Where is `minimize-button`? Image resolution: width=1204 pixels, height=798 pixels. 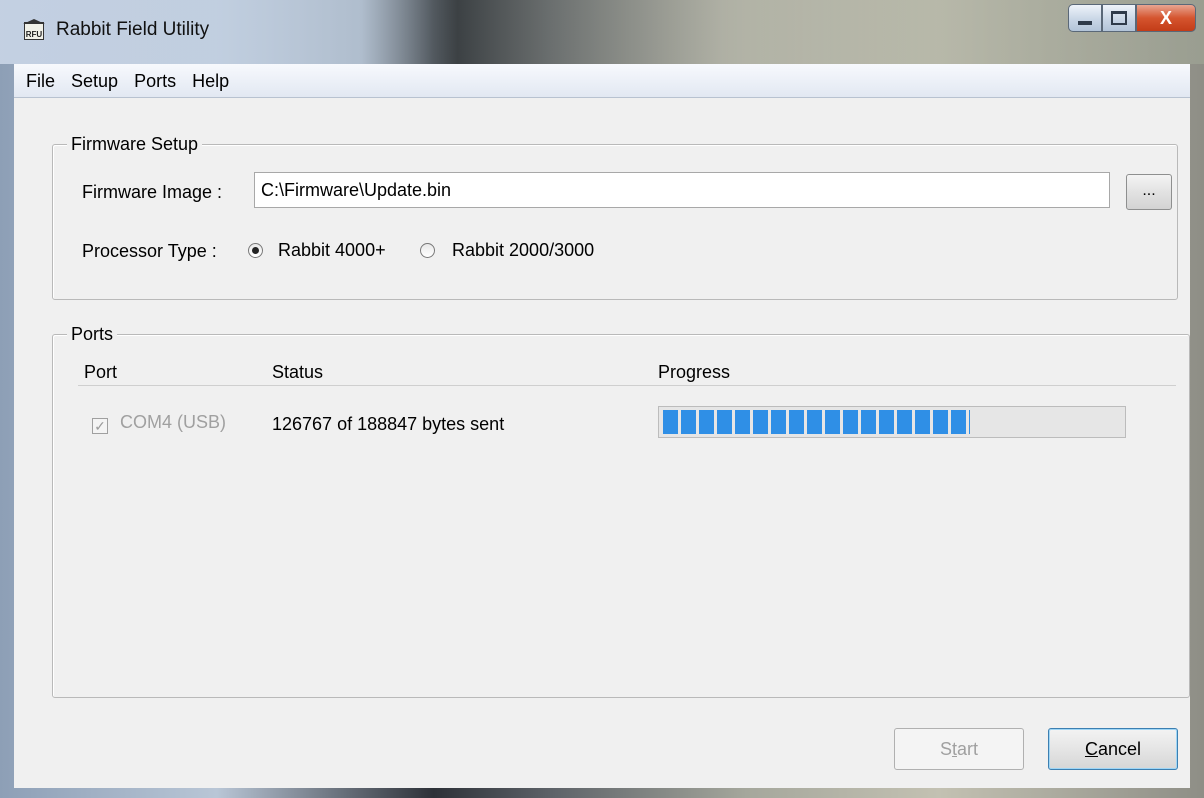
minimize-button is located at coordinates (1085, 18).